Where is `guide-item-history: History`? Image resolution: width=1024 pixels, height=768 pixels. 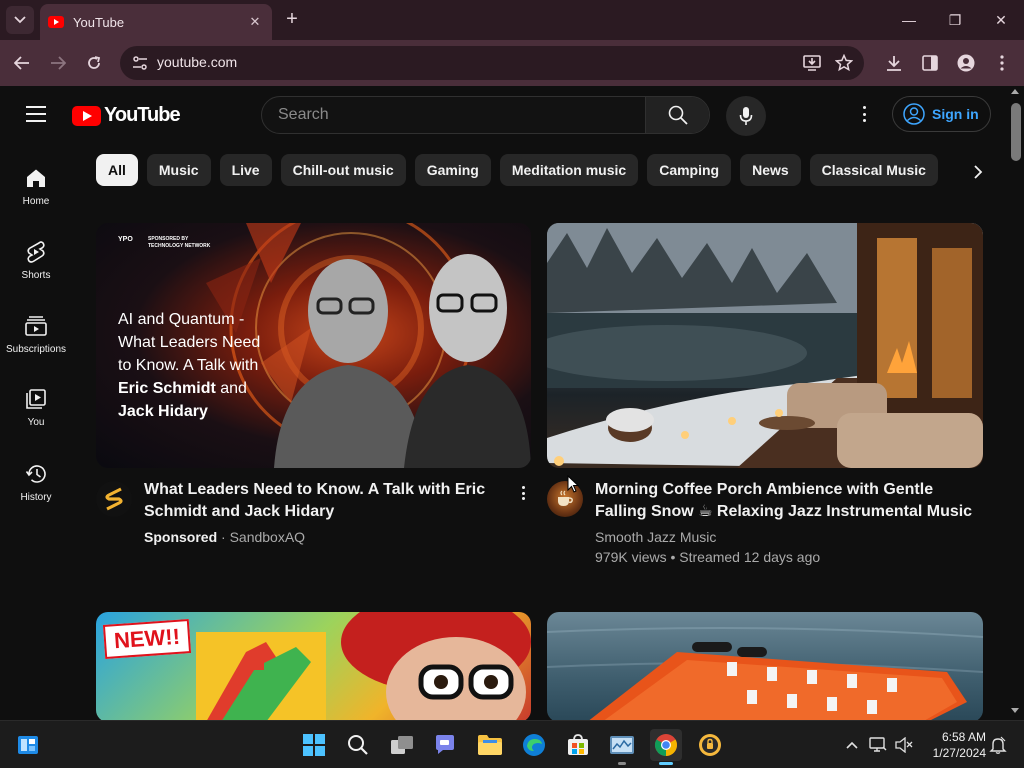
guide-item-history: History is located at coordinates (36, 496).